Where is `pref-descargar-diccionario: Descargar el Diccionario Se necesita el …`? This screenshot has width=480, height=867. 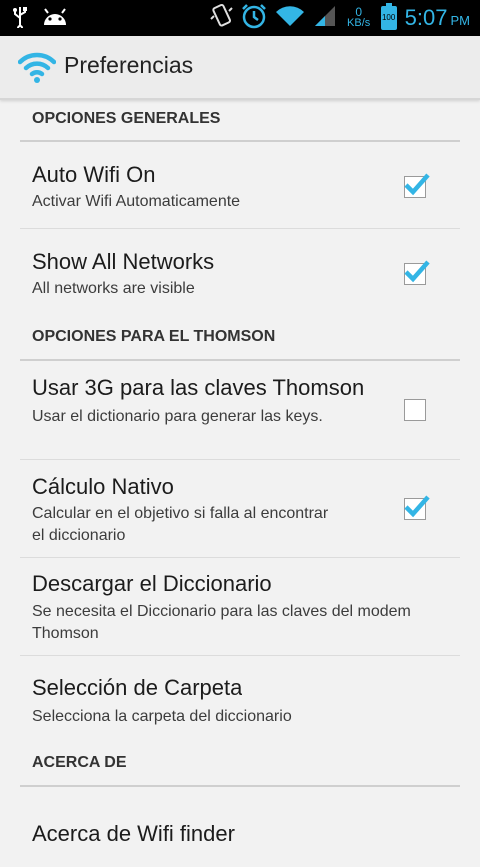 pref-descargar-diccionario: Descargar el Diccionario Se necesita el … is located at coordinates (240, 607).